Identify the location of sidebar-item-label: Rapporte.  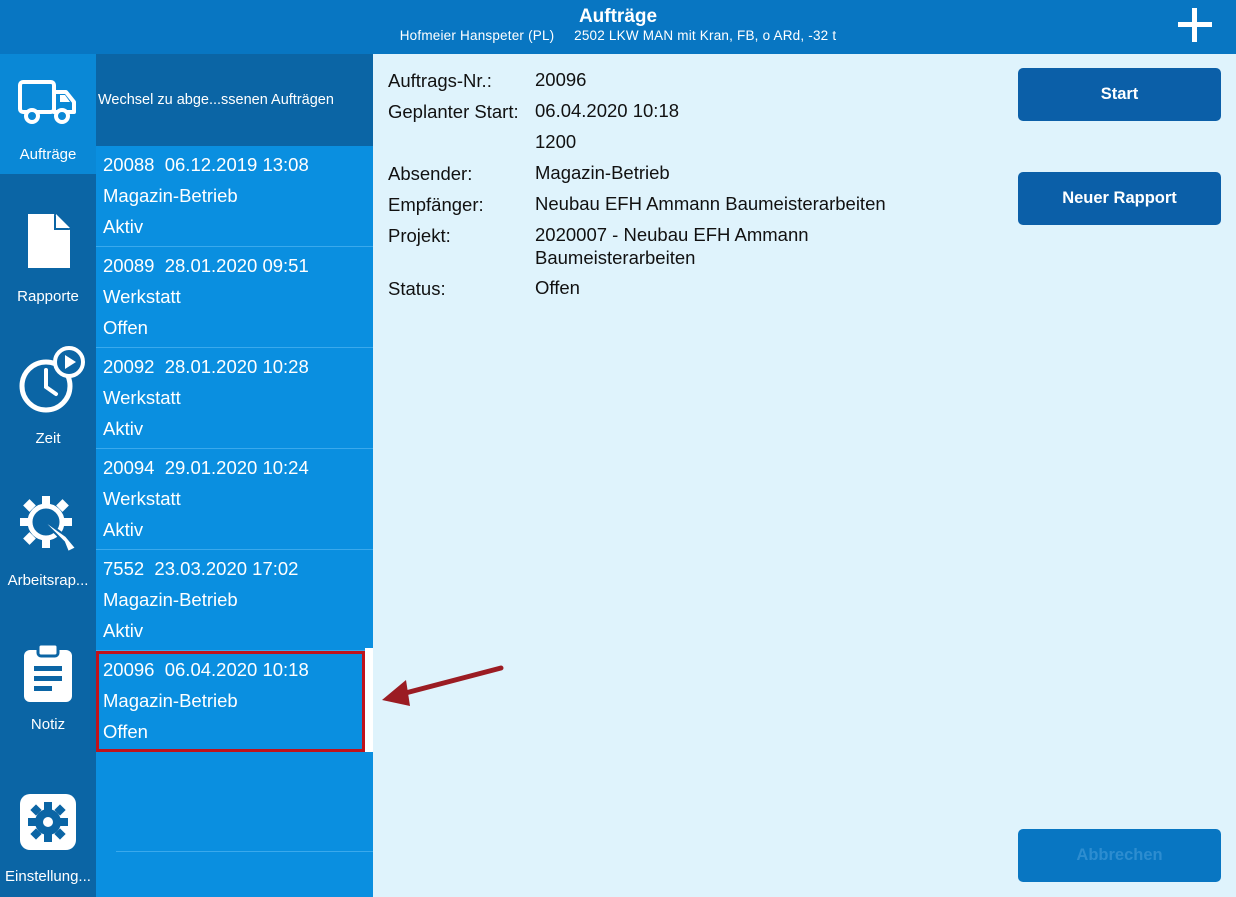
(48, 296).